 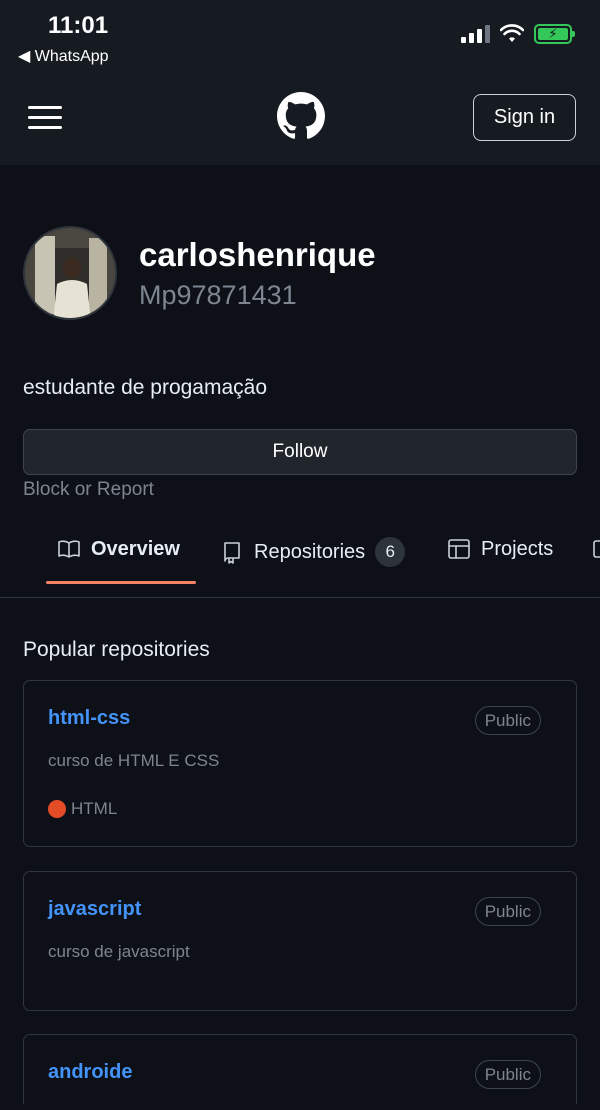 What do you see at coordinates (475, 34) in the screenshot?
I see `cellular-signal-icon` at bounding box center [475, 34].